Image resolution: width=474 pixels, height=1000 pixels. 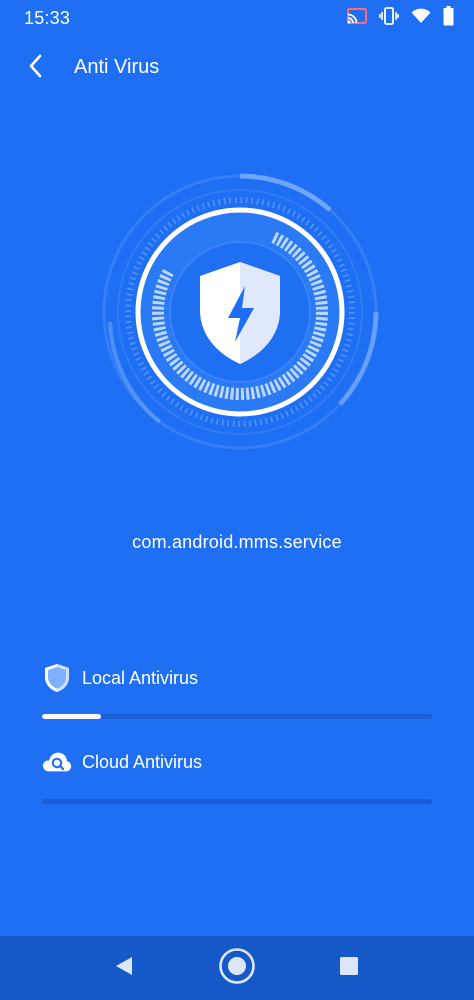 I want to click on scanning-item-text: com.android.mms.service, so click(x=237, y=542).